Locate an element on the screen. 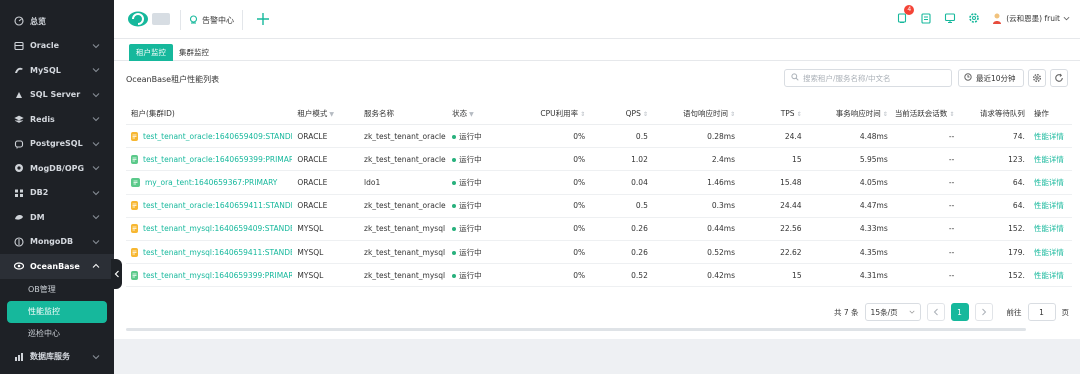  add-tab-plus-icon is located at coordinates (263, 19).